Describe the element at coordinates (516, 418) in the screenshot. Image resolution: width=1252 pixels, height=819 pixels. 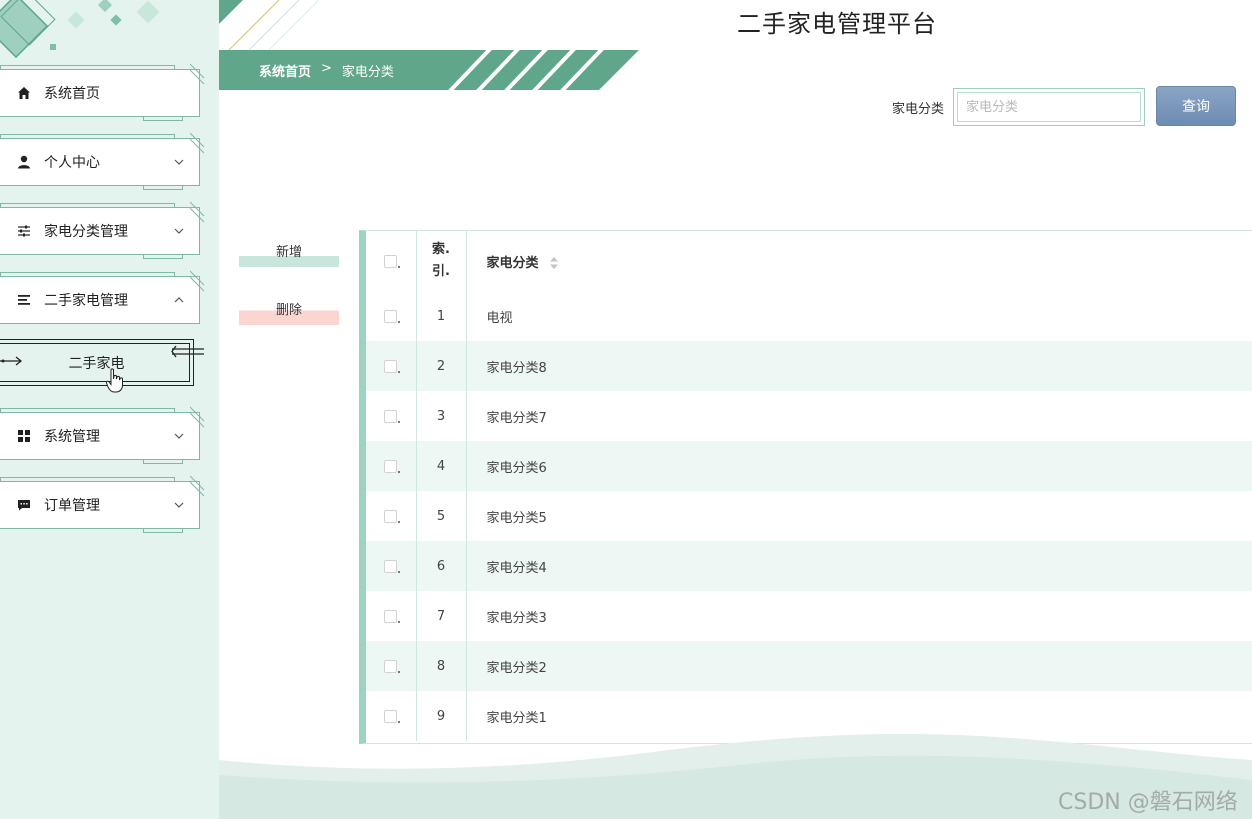
I see `row-category: 家电分类7` at that location.